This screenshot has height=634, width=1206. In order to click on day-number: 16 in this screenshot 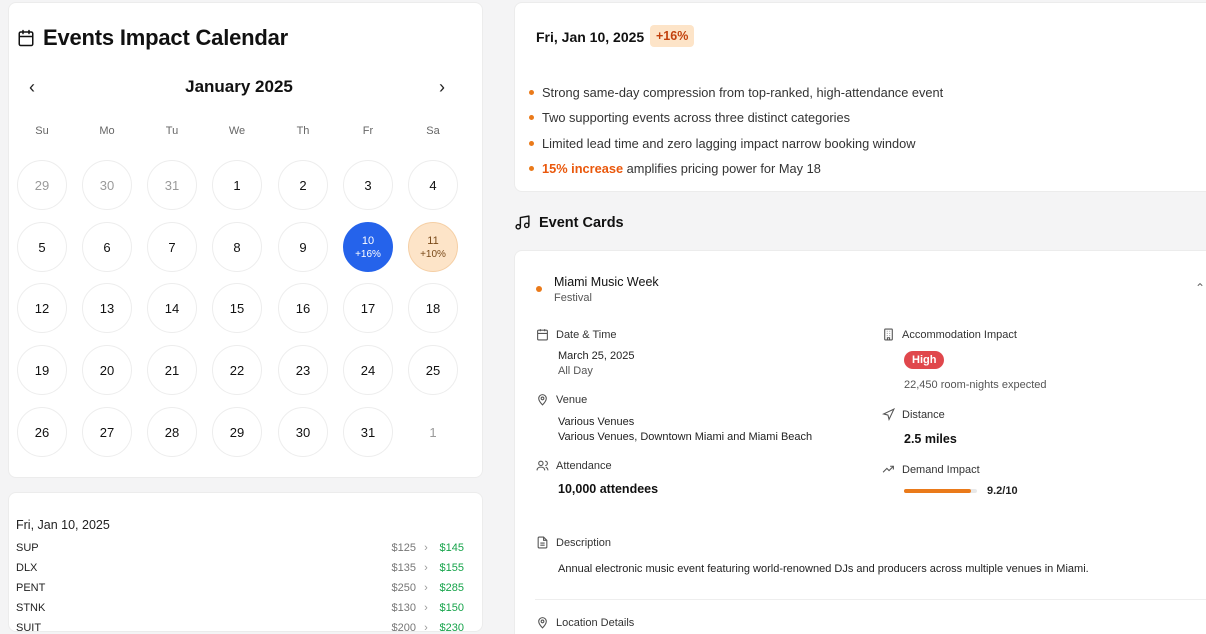, I will do `click(303, 308)`.